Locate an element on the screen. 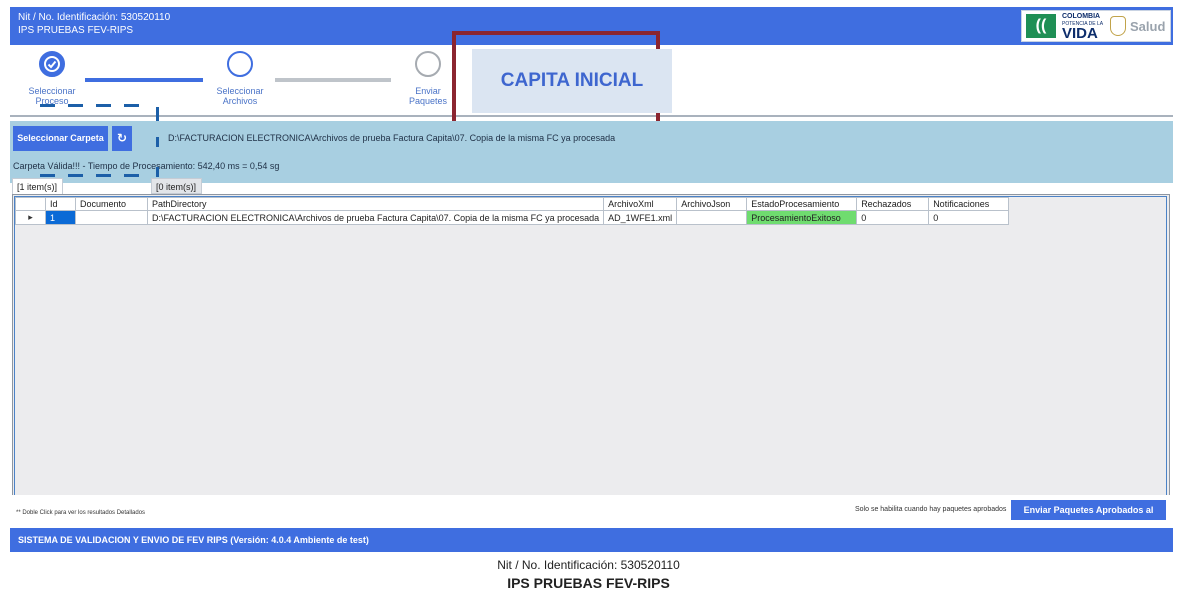 The width and height of the screenshot is (1177, 591). refresh-icon: ↻ is located at coordinates (122, 138).